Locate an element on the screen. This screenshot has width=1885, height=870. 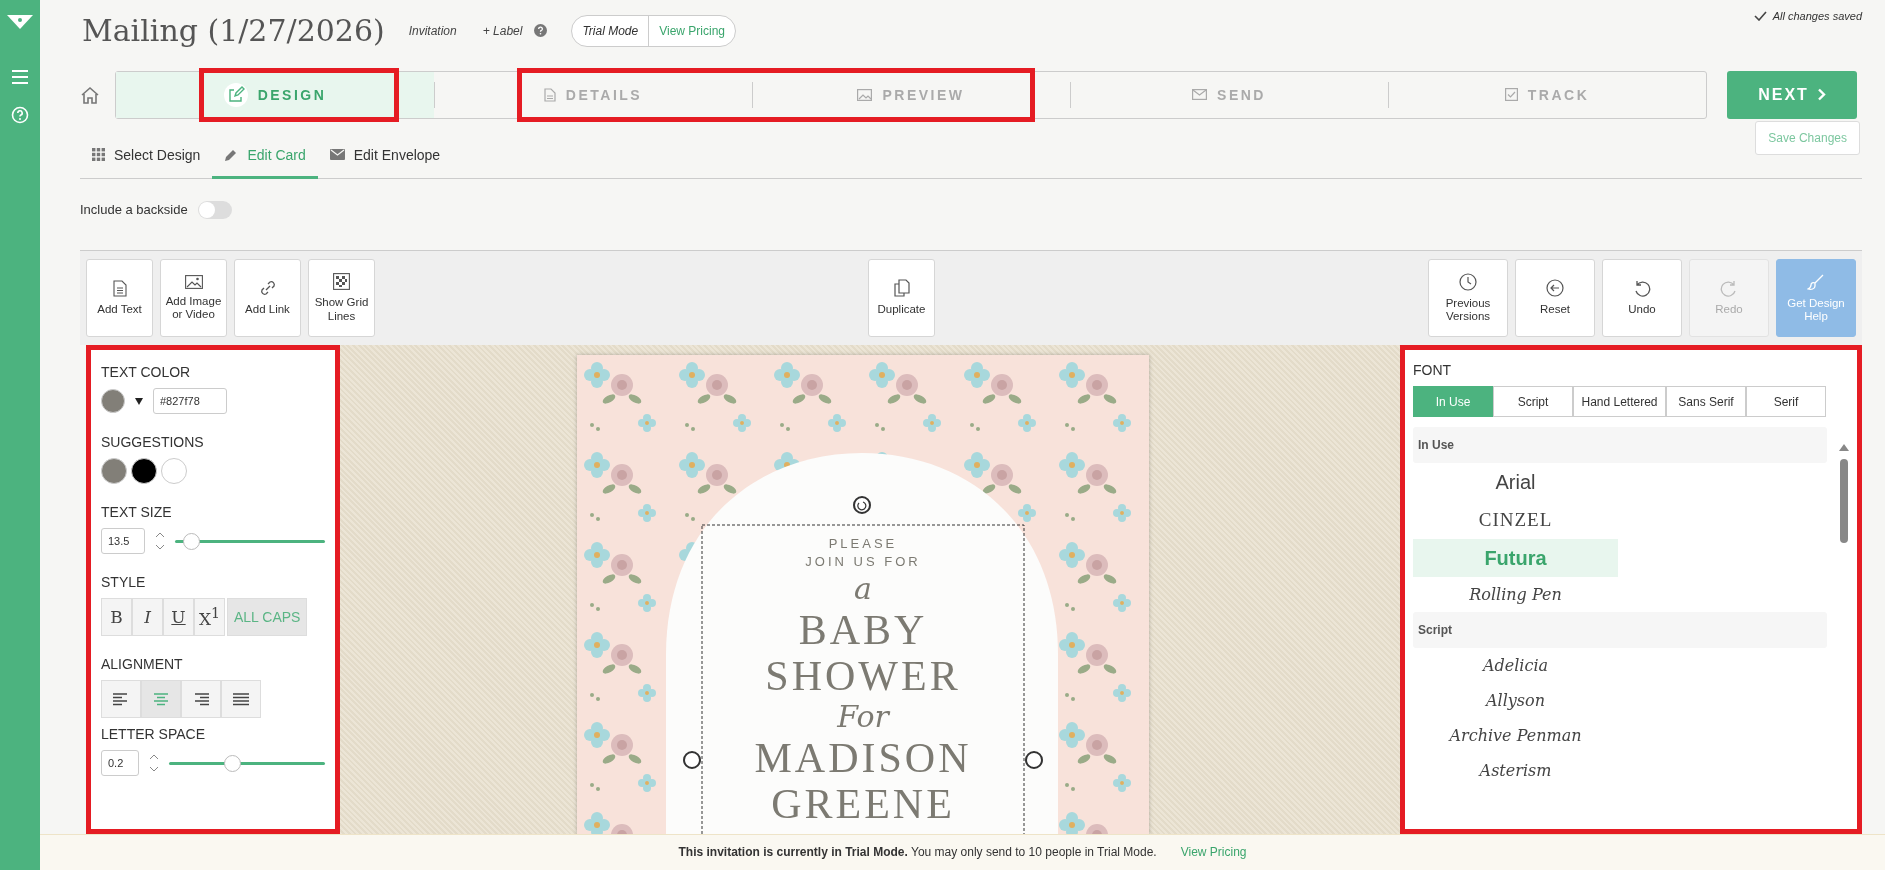
align-right-icon is located at coordinates (201, 699).